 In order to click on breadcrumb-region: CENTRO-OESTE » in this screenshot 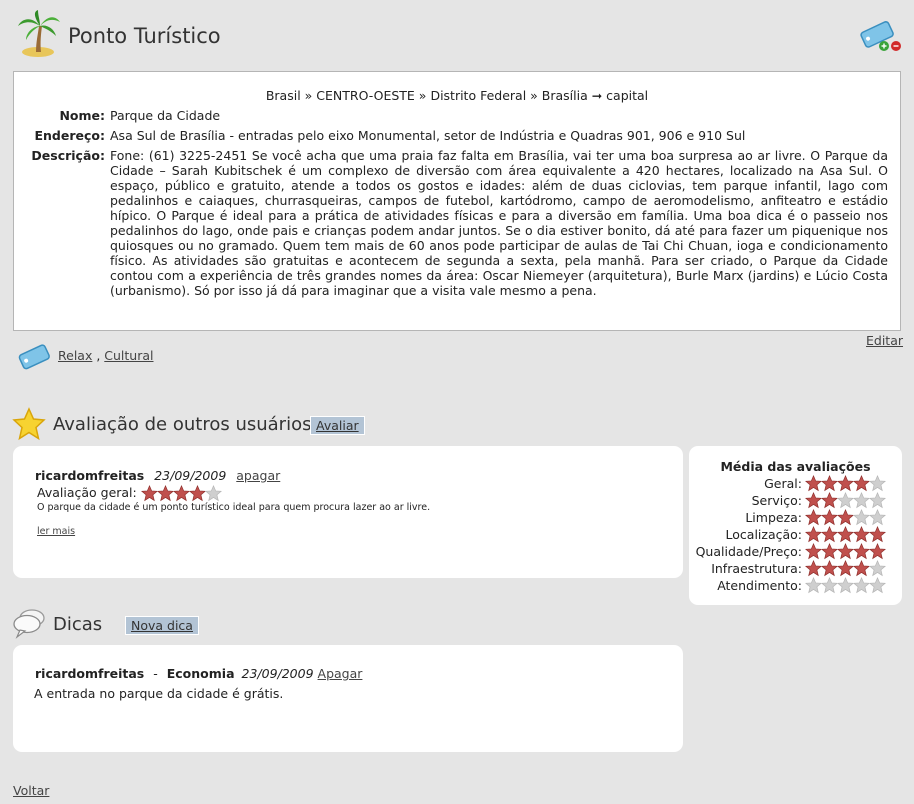, I will do `click(371, 95)`.